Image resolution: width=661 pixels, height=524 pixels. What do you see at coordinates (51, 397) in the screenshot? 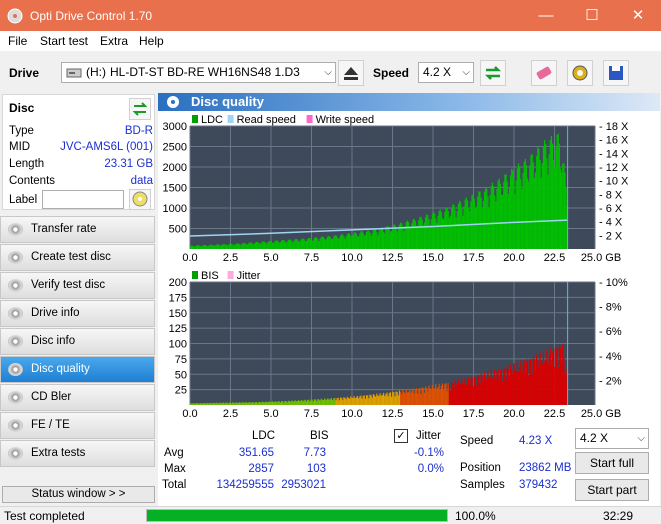
I see `nav-label: CD Bler` at bounding box center [51, 397].